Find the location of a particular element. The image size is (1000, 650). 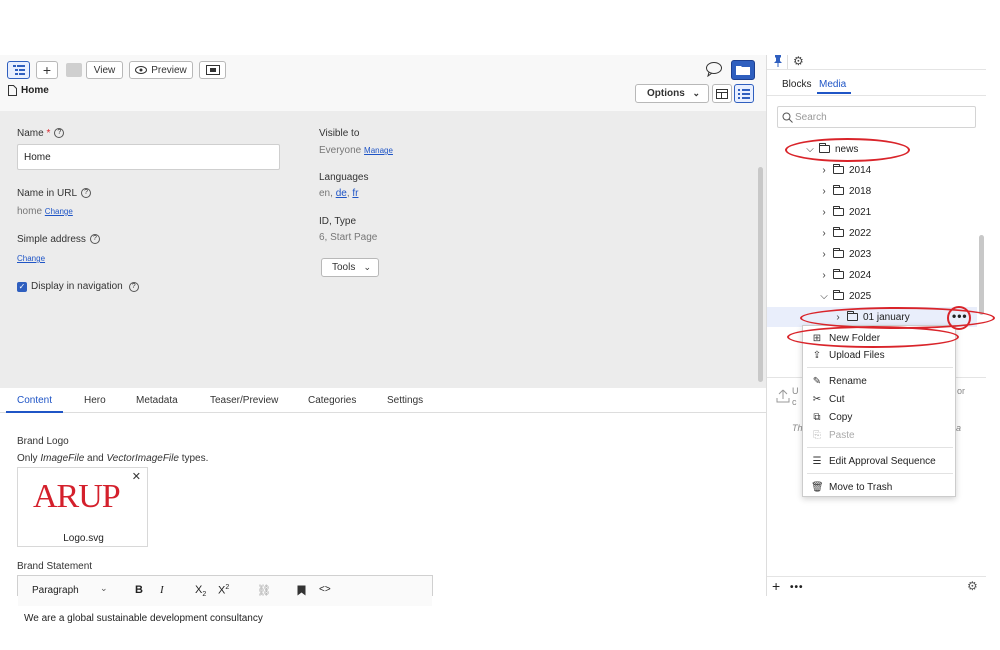

name-in-url-label: Name in URL? is located at coordinates (54, 193).